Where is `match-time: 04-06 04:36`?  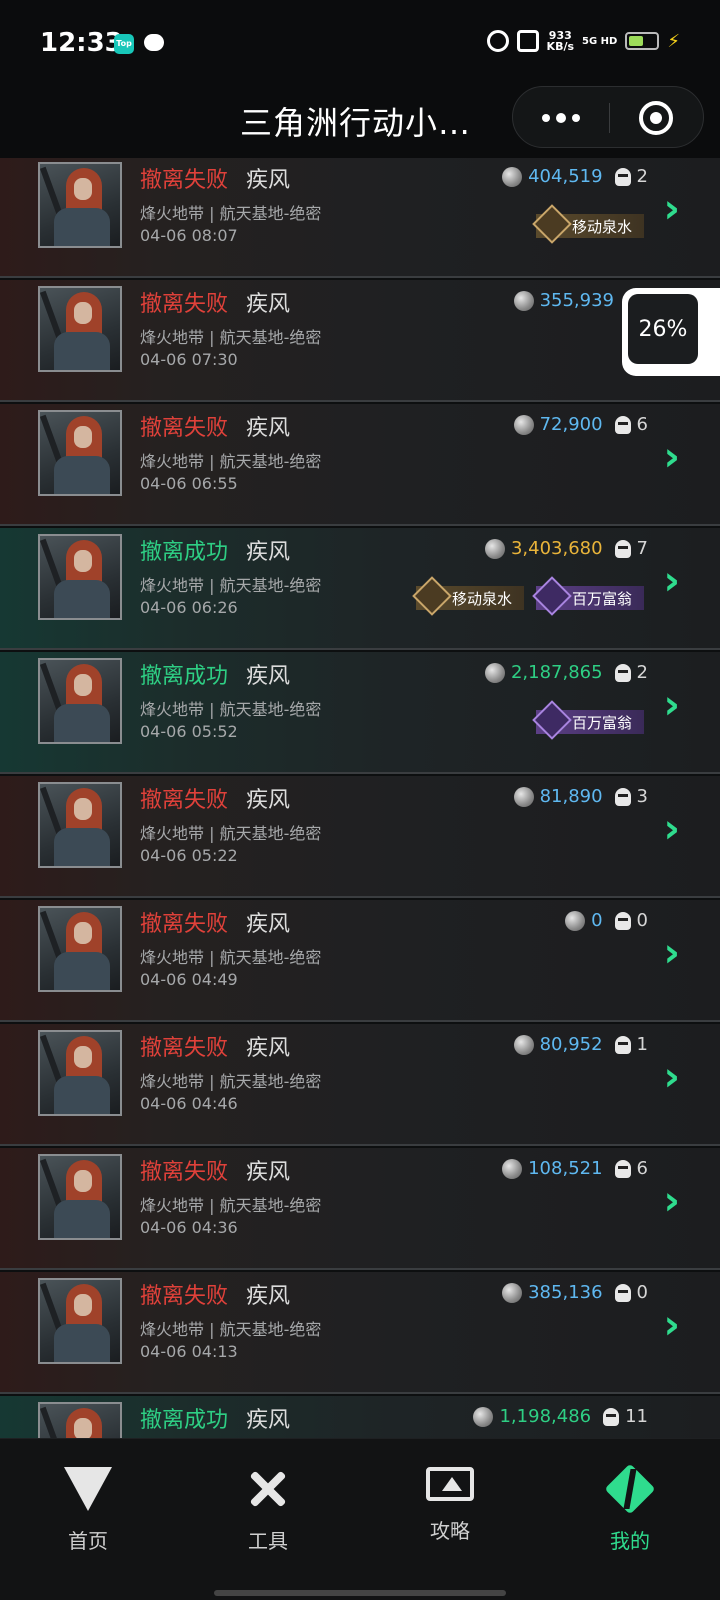
match-time: 04-06 04:36 is located at coordinates (189, 1227).